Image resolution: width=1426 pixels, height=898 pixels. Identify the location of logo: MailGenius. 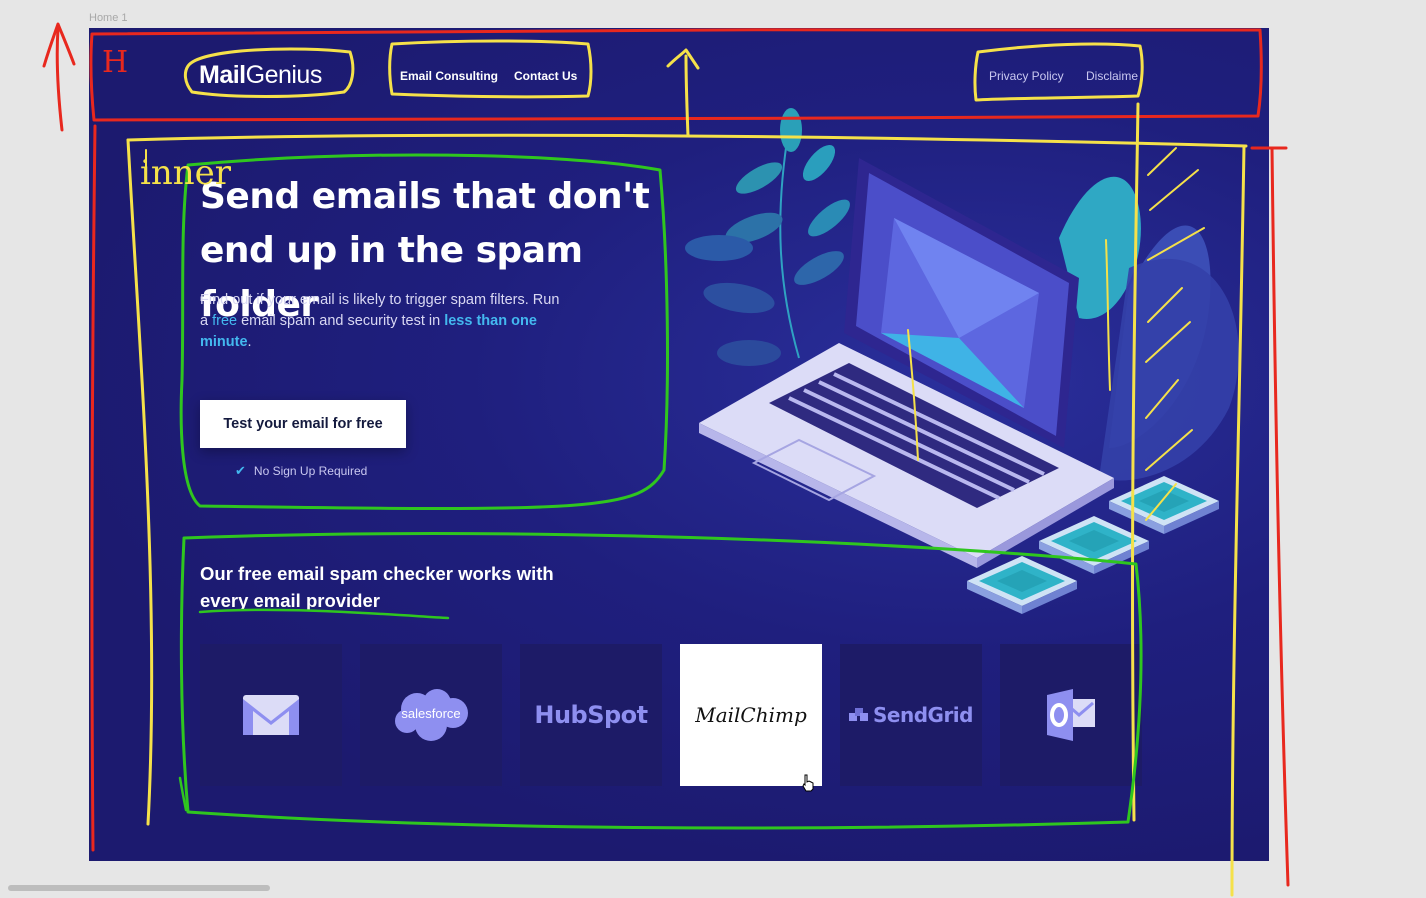
(260, 75).